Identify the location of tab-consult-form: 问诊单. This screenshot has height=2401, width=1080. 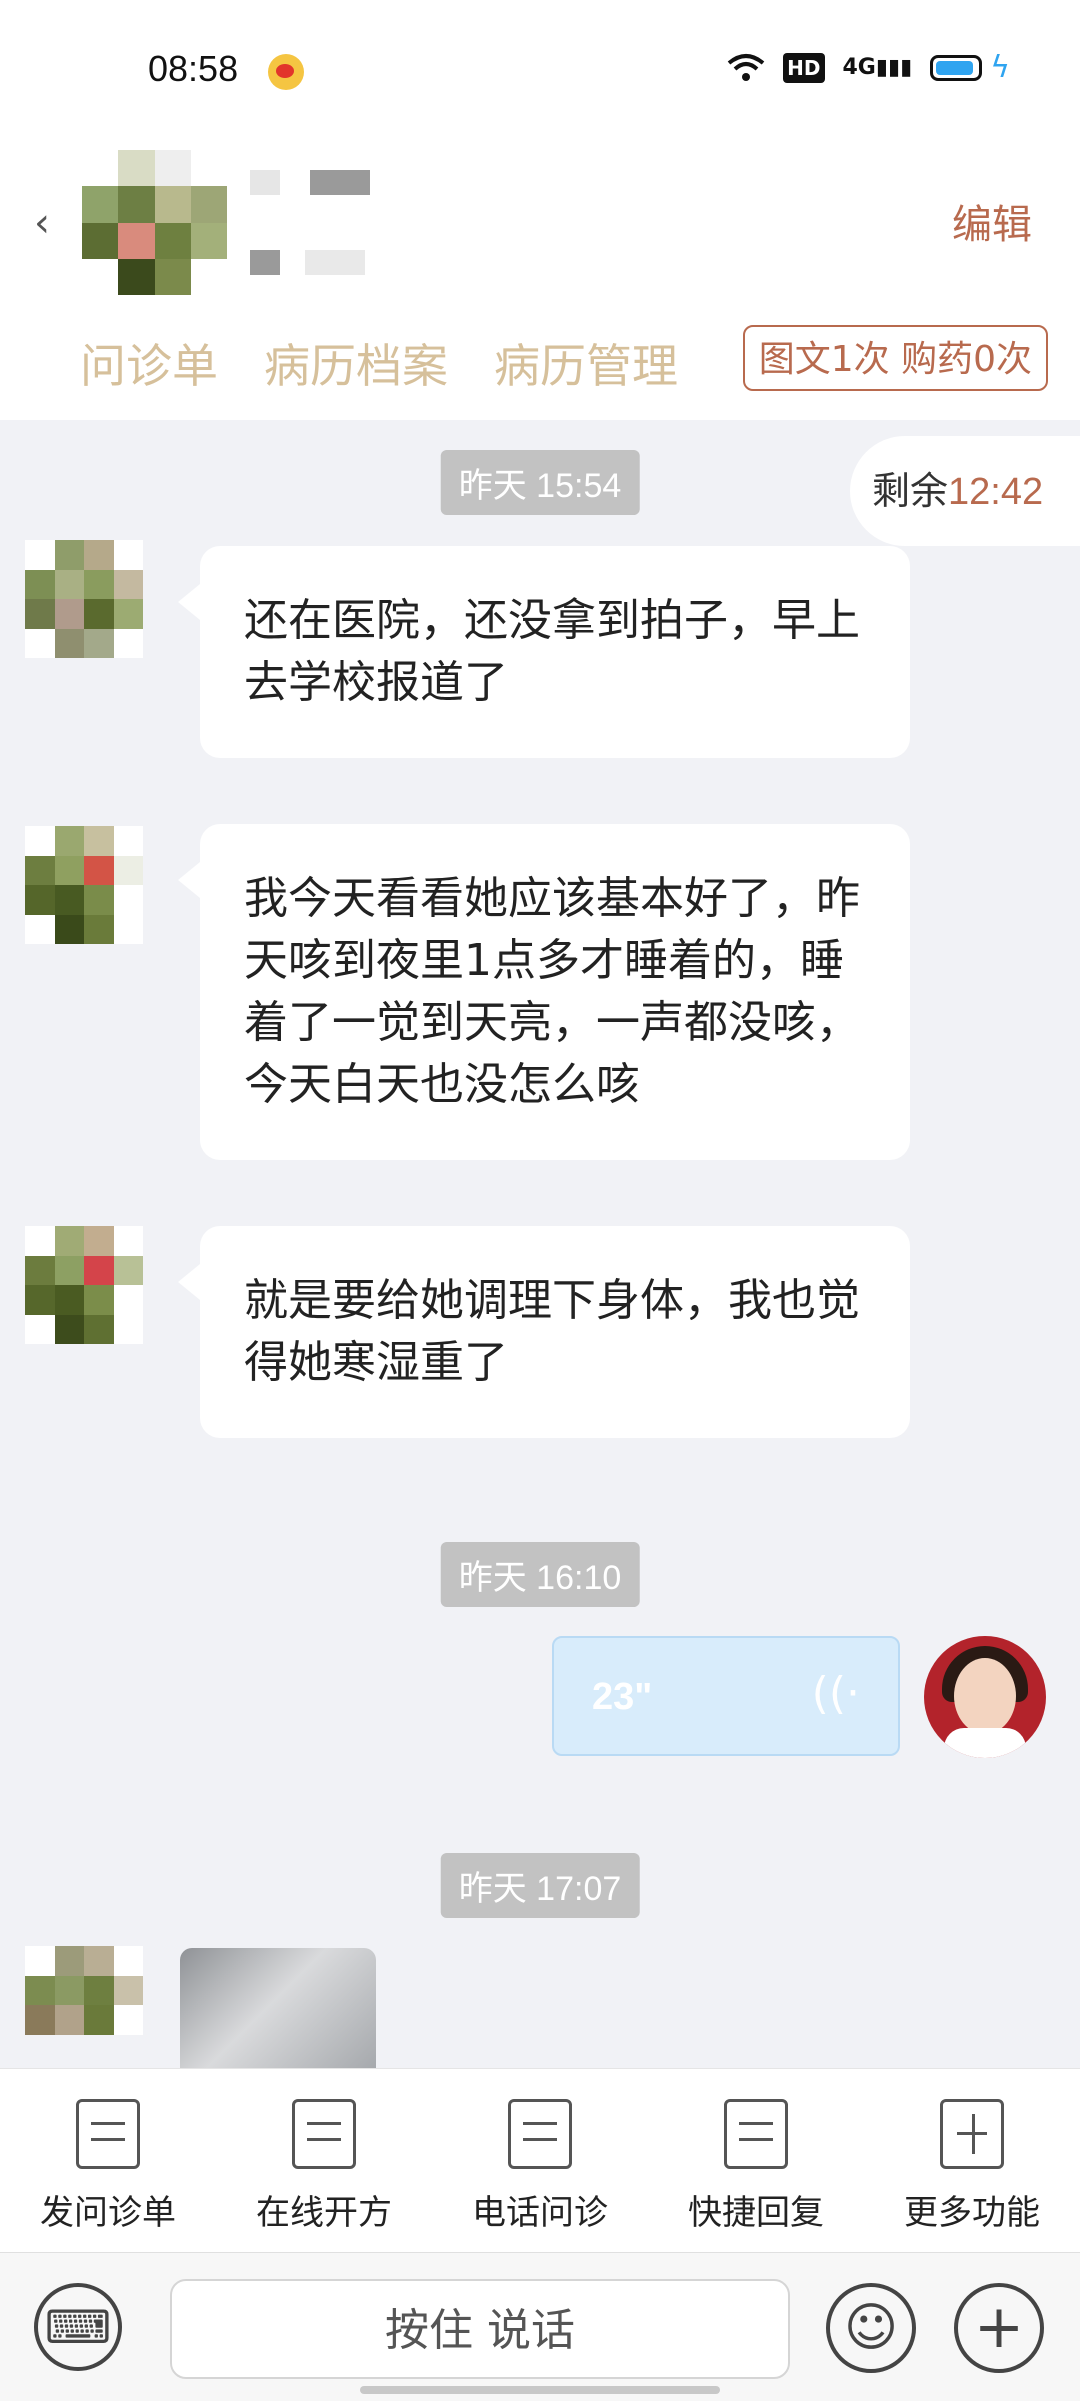
(149, 363).